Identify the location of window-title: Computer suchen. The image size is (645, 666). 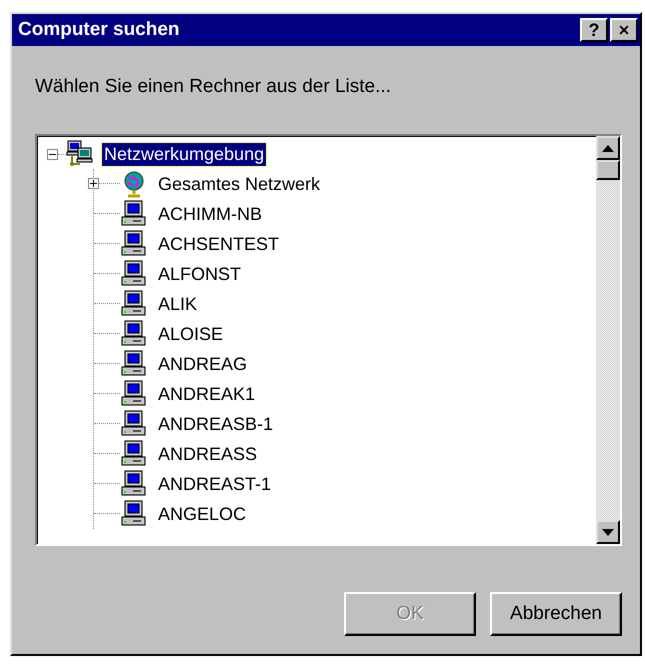
(99, 30).